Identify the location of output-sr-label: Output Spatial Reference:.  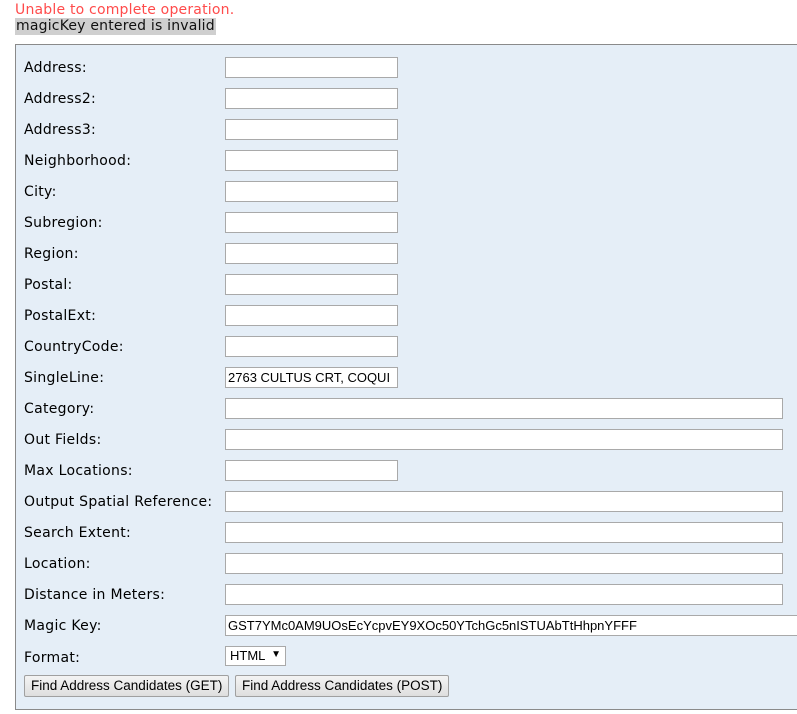
(118, 502).